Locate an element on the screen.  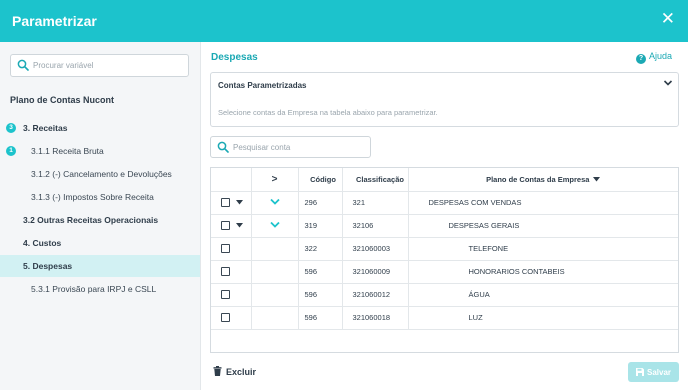
table-row: 296 321 DESPESAS COM VENDAS is located at coordinates (444, 203).